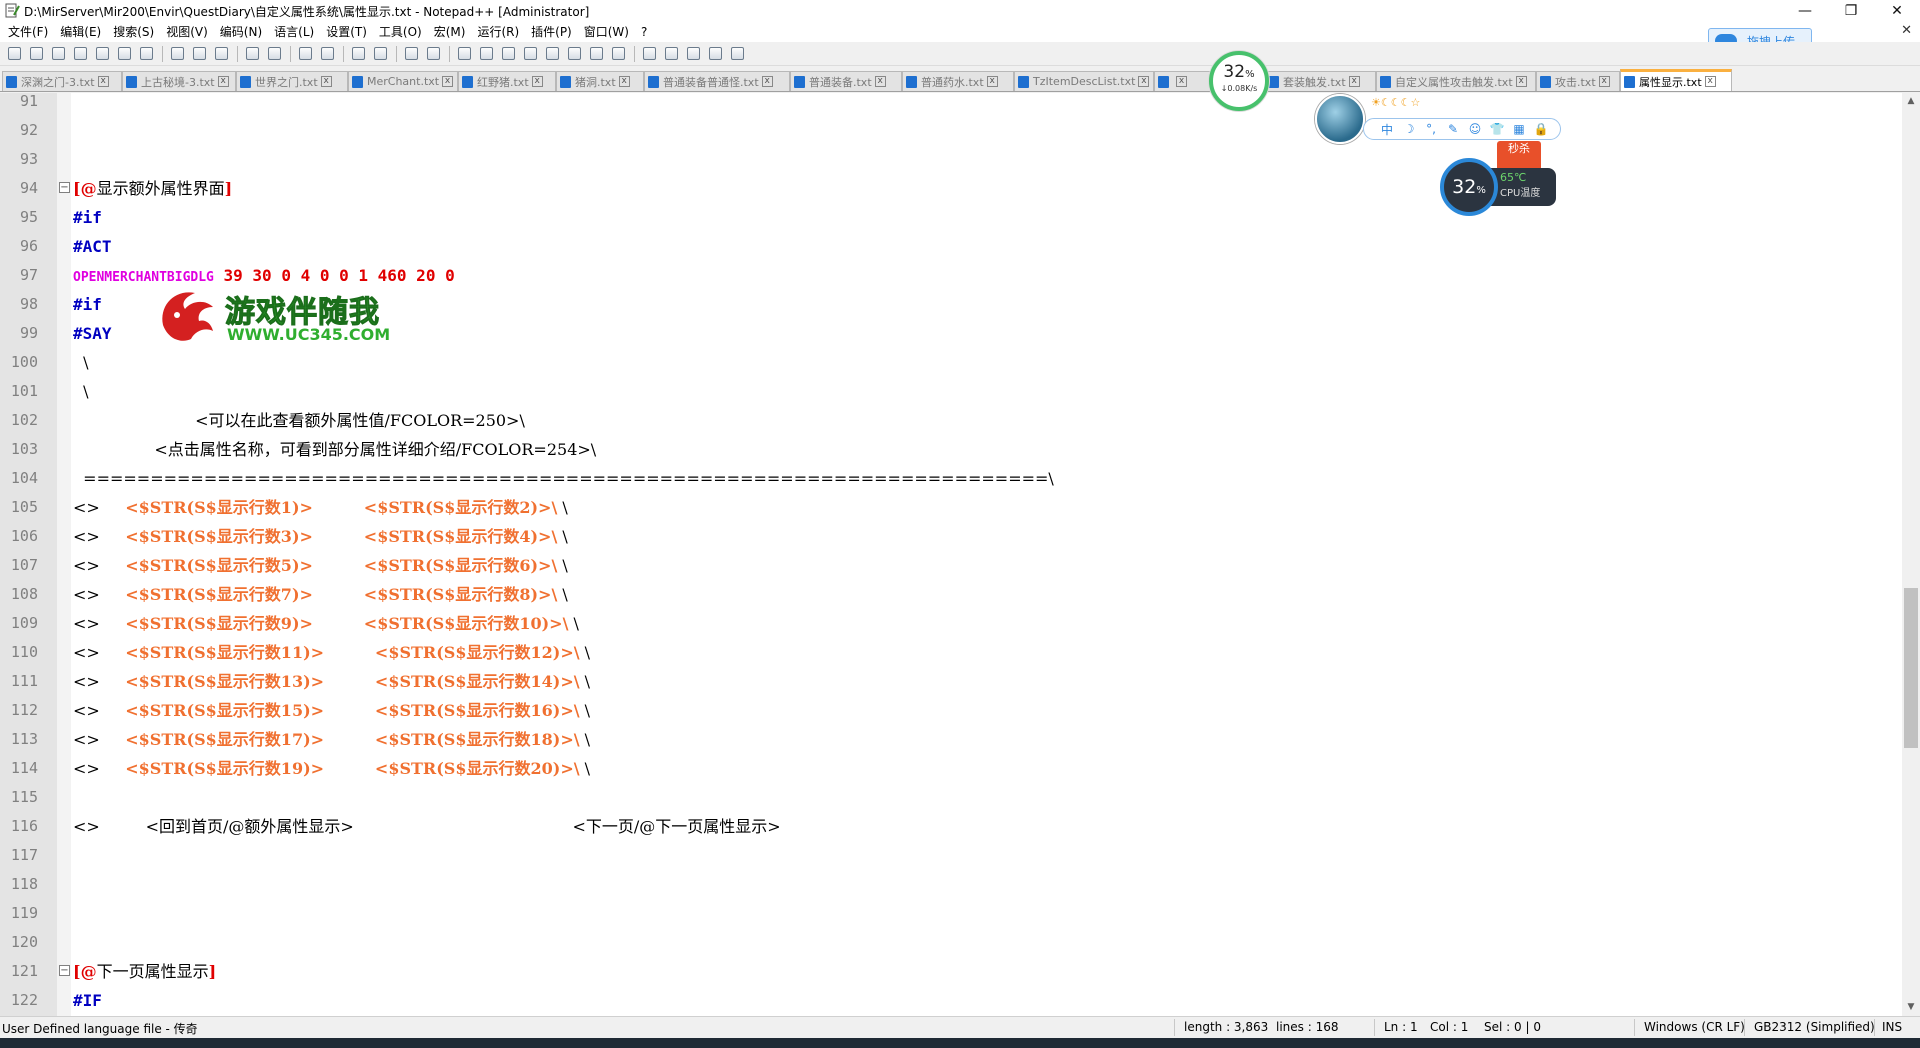 The width and height of the screenshot is (1920, 1048). Describe the element at coordinates (1387, 129) in the screenshot. I see `ime-chinese-mode-icon: 中` at that location.